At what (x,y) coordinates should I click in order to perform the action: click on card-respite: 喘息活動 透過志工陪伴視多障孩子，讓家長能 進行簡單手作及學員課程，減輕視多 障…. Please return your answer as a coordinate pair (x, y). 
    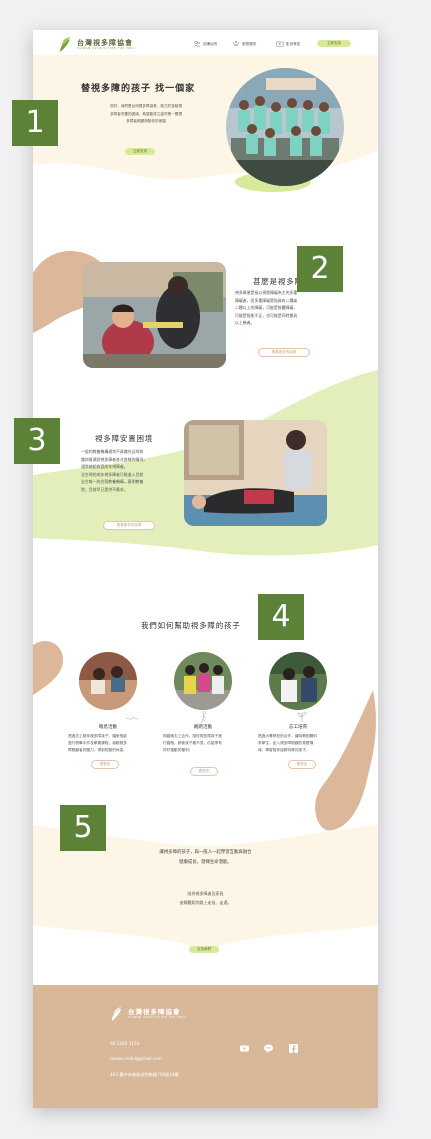
    Looking at the image, I should click on (108, 710).